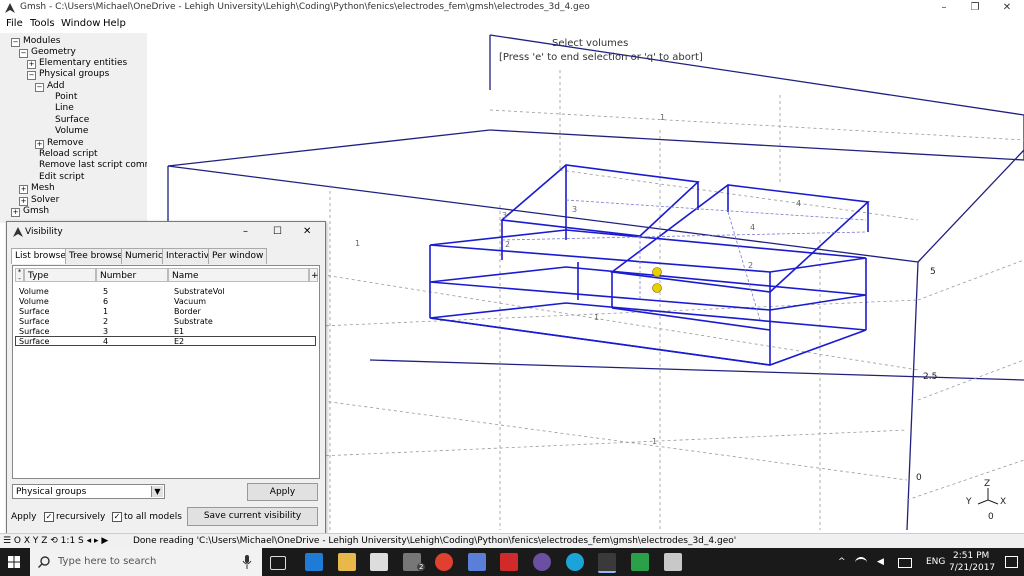  Describe the element at coordinates (36, 211) in the screenshot. I see `tree-gmsh: Gmsh` at that location.